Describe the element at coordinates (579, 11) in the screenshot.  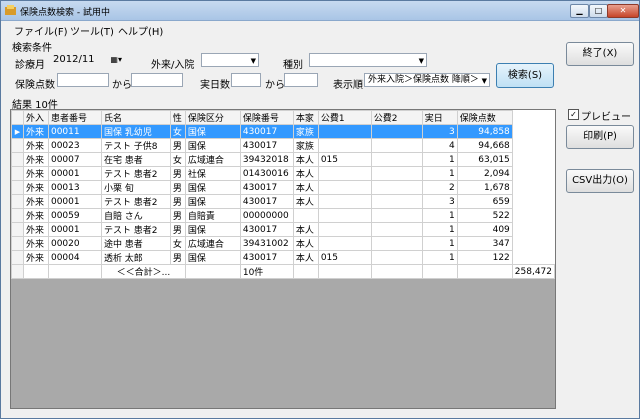
I see `minimize-button: ▁` at that location.